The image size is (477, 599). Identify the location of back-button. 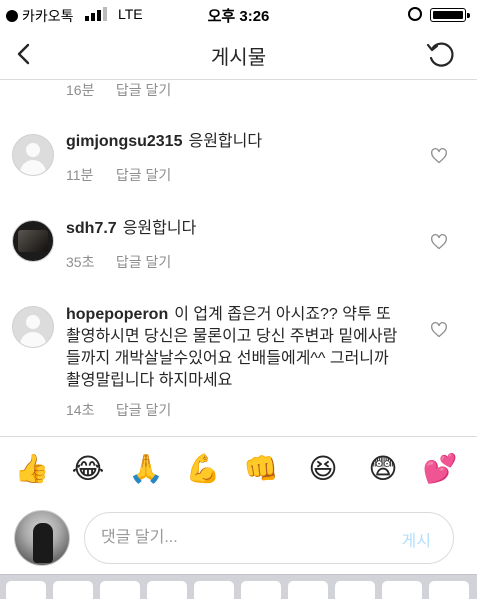
(26, 54).